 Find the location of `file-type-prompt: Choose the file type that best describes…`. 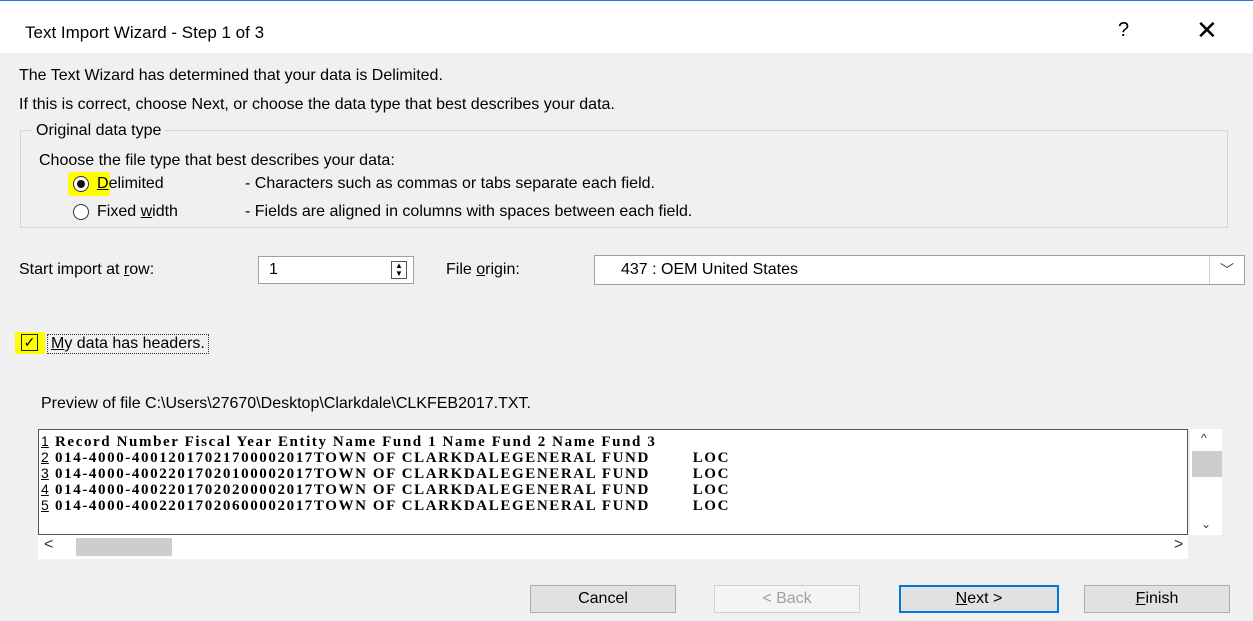

file-type-prompt: Choose the file type that best describes… is located at coordinates (217, 160).